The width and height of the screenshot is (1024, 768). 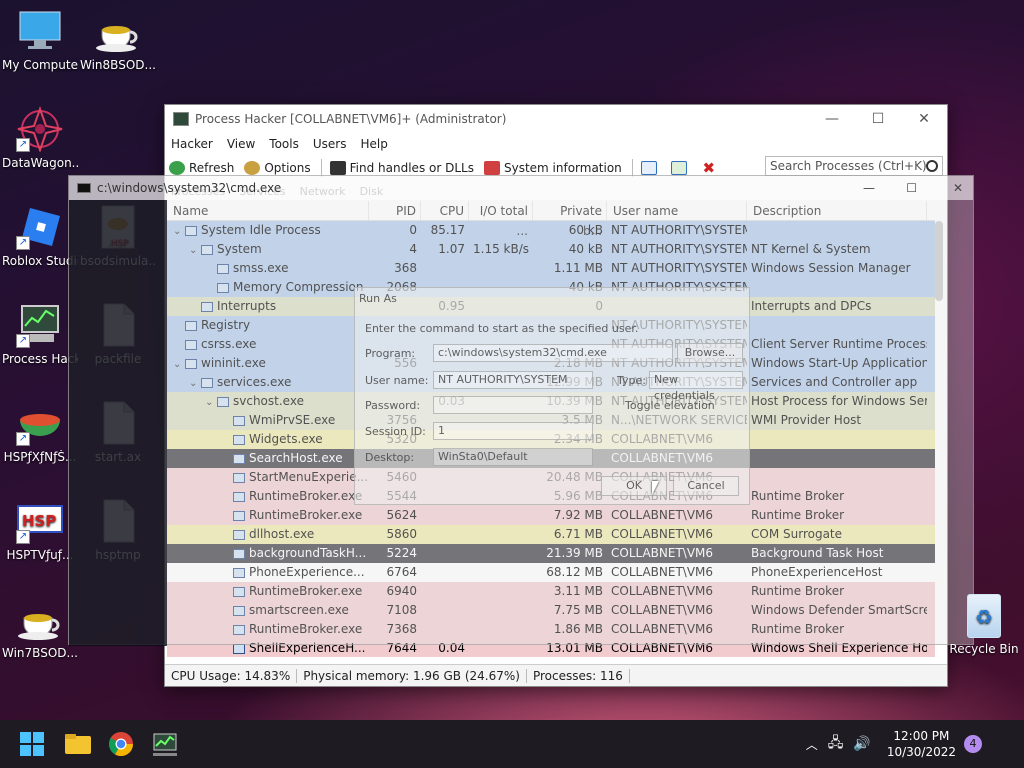 I want to click on windows-logo-icon, so click(x=32, y=744).